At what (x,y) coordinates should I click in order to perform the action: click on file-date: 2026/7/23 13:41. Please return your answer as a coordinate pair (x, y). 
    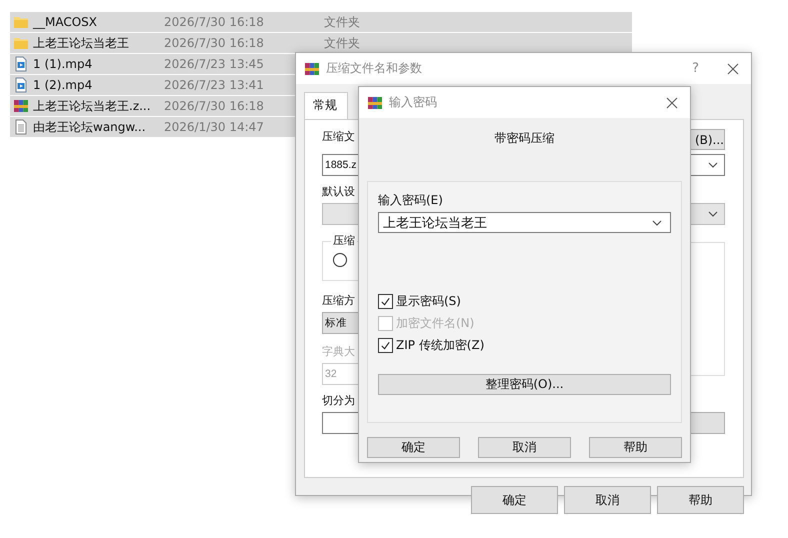
    Looking at the image, I should click on (214, 85).